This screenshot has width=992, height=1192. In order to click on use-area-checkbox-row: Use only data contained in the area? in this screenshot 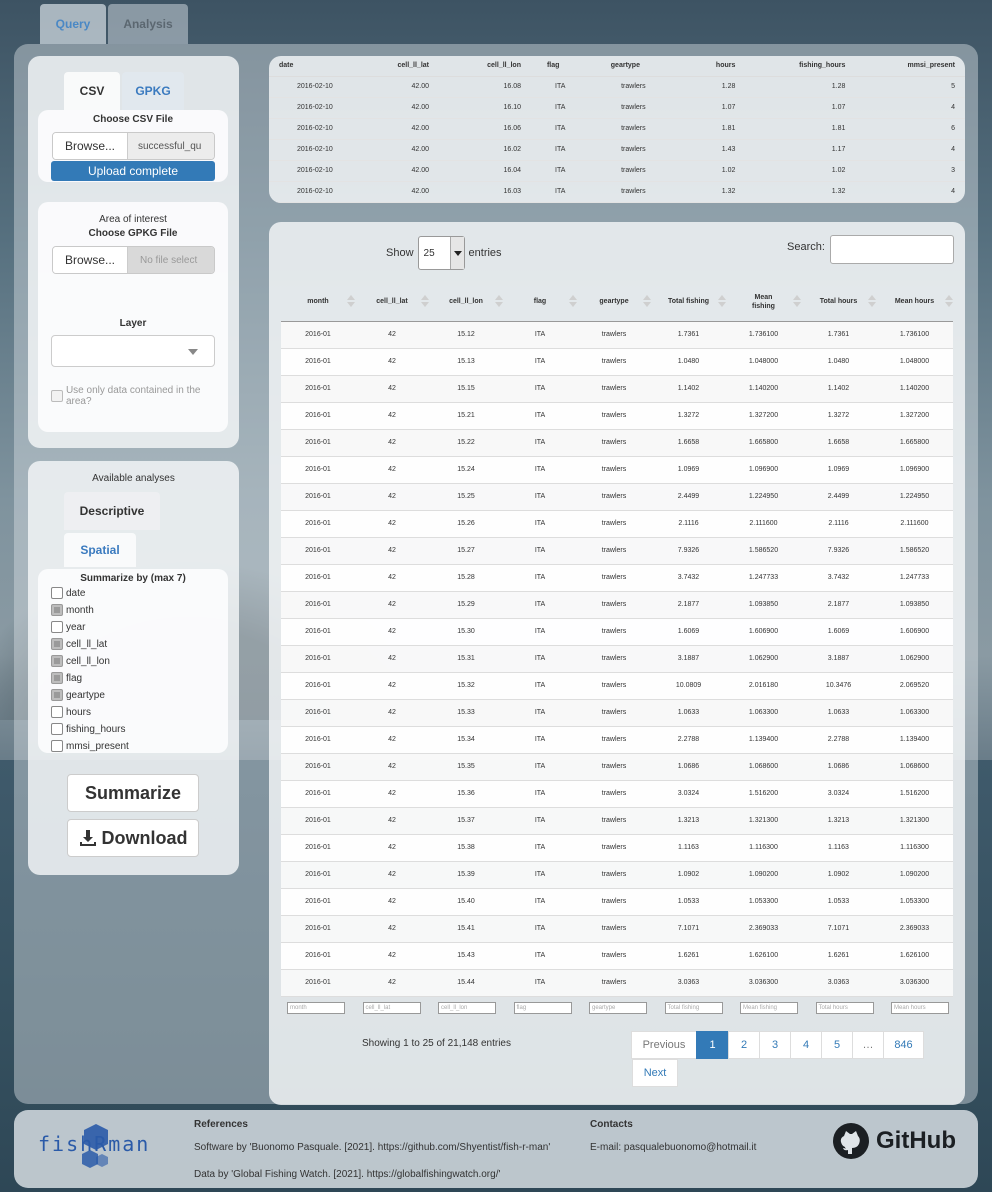, I will do `click(139, 396)`.